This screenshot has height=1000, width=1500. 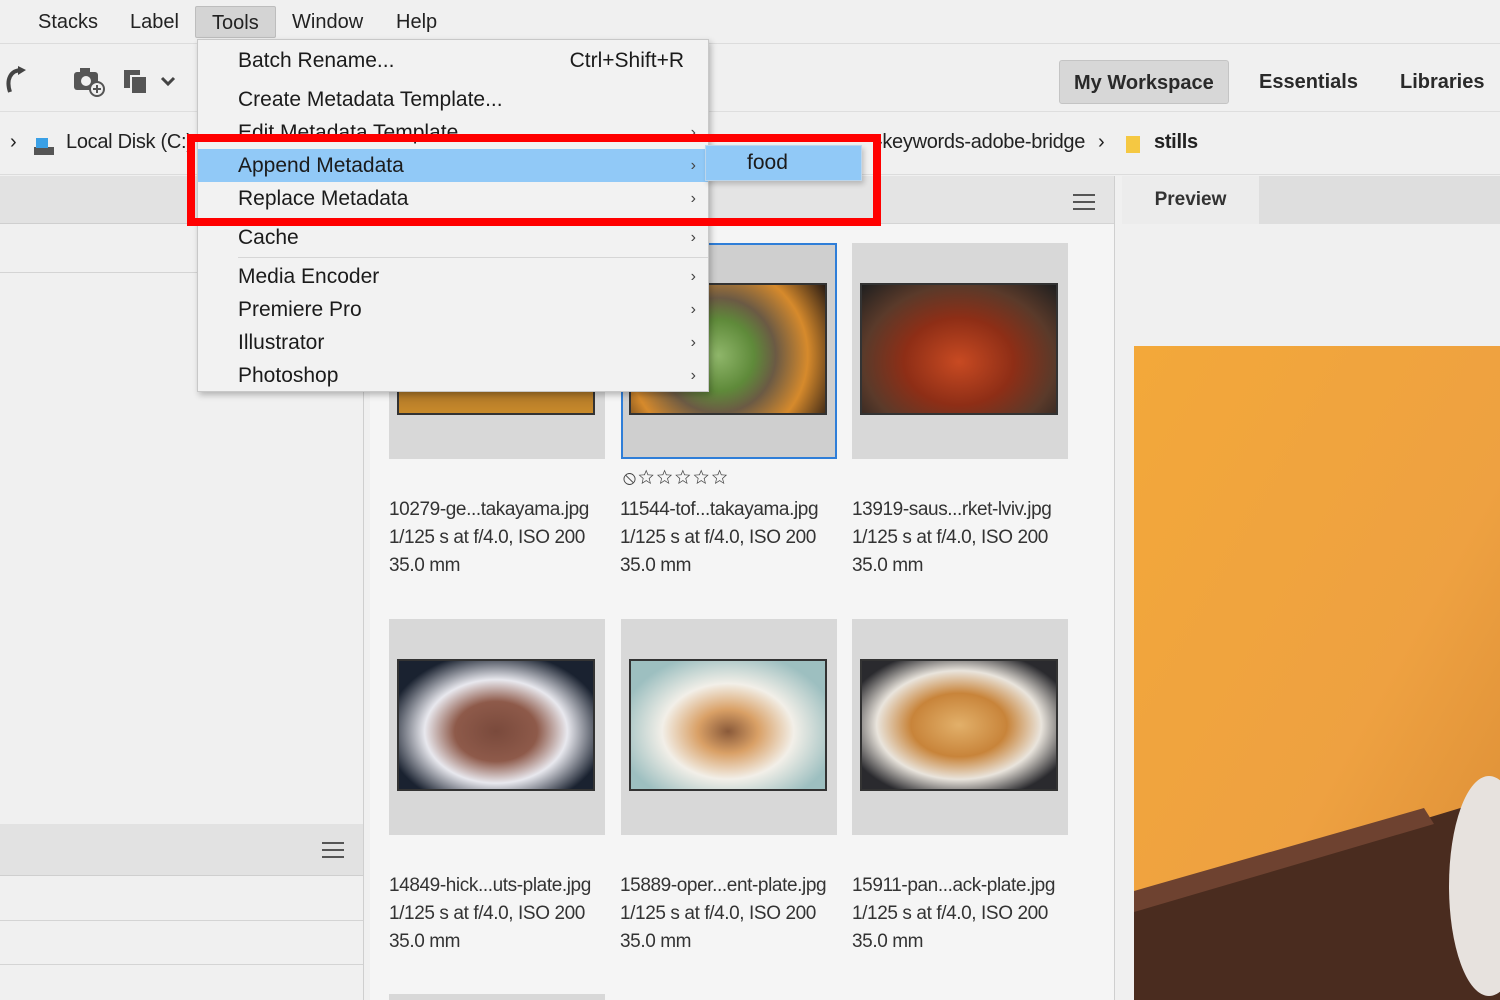 What do you see at coordinates (489, 509) in the screenshot?
I see `thumbnail-filename: 10279-ge...takayama.jpg` at bounding box center [489, 509].